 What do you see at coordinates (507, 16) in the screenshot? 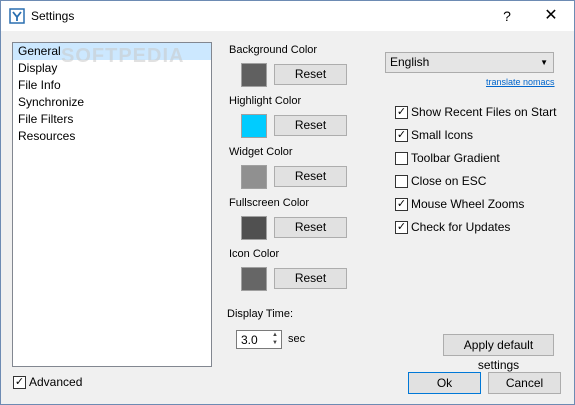
I see `help-button: ?` at bounding box center [507, 16].